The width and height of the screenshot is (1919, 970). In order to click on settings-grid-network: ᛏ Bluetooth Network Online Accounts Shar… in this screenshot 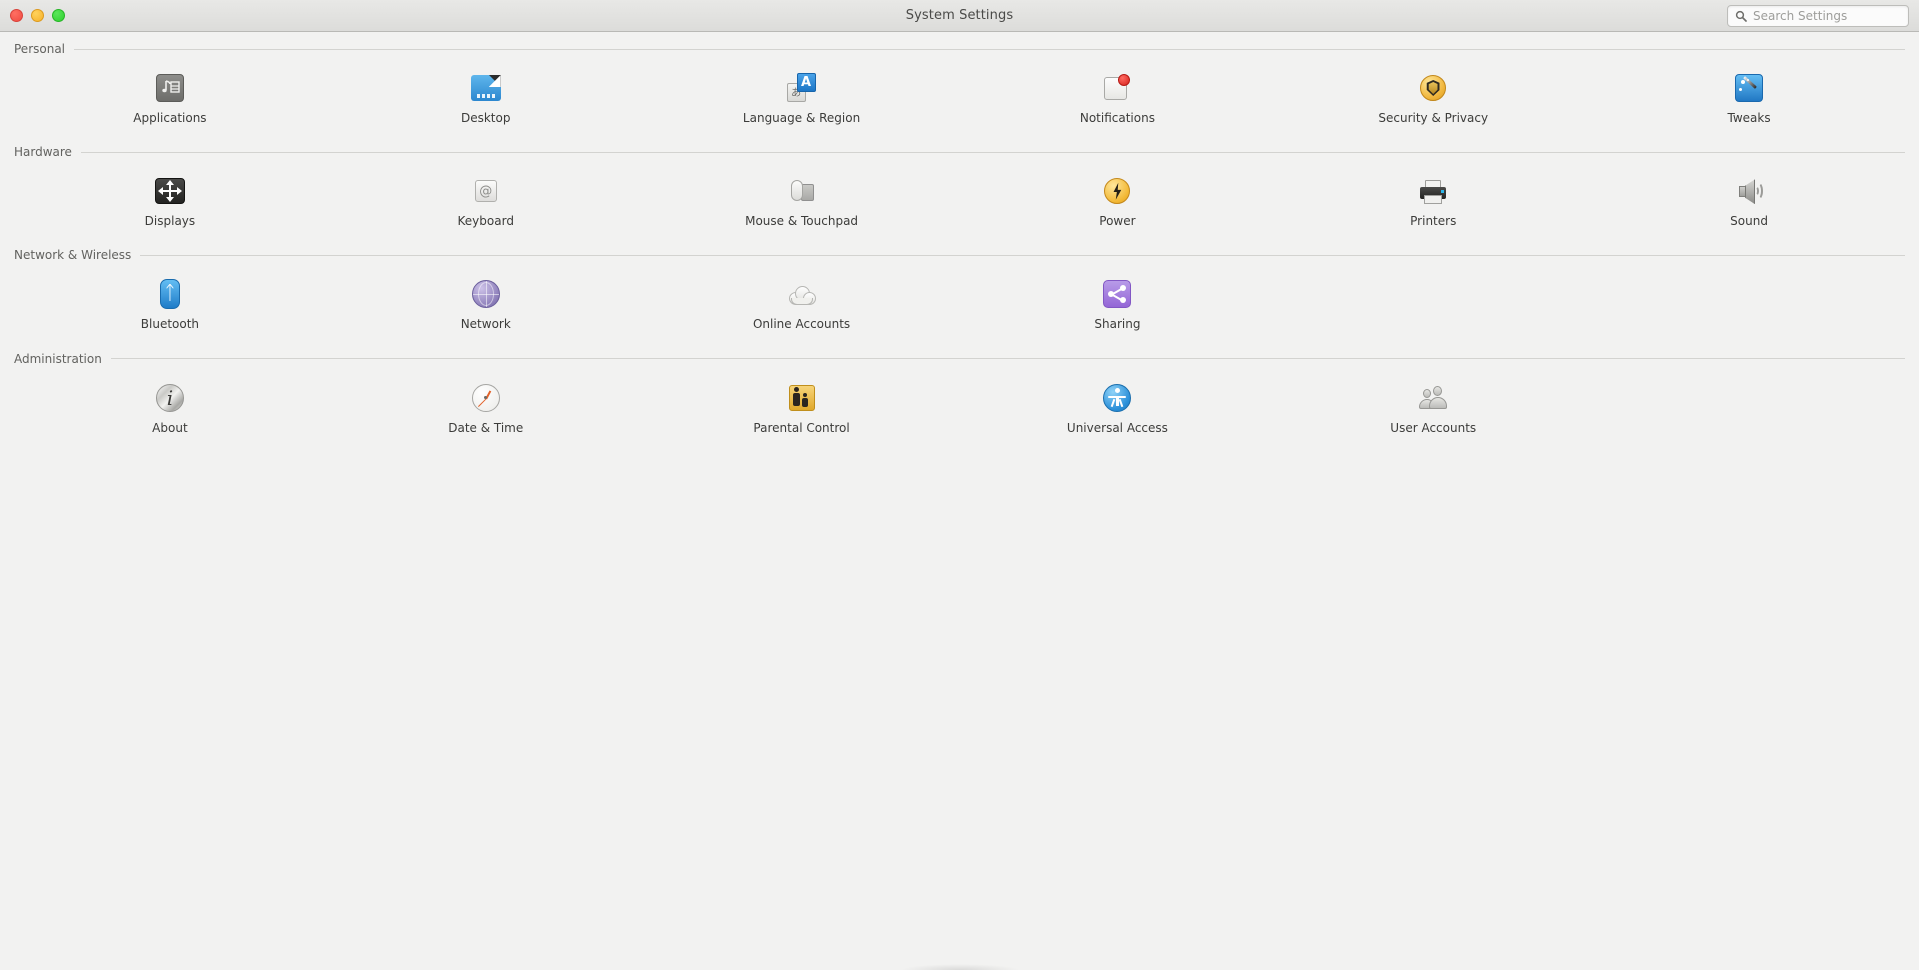, I will do `click(959, 306)`.